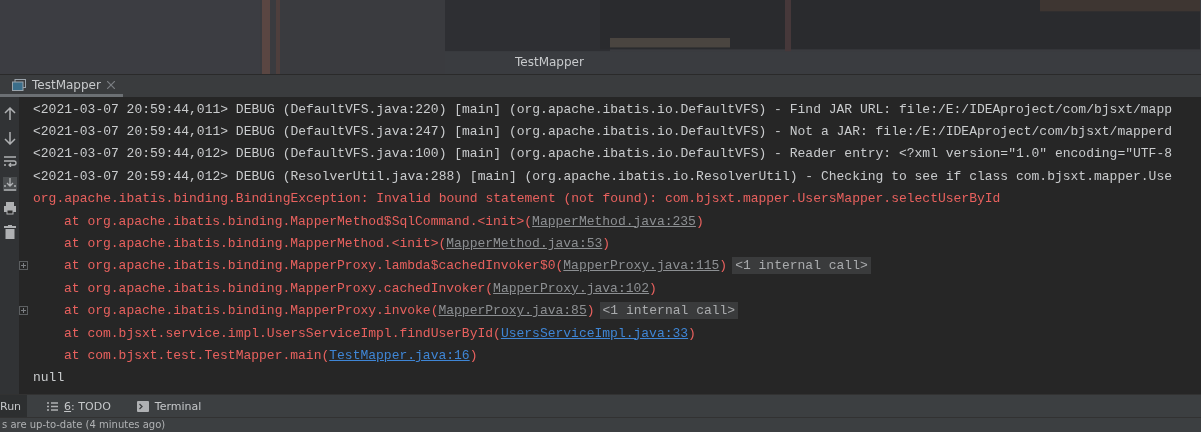  I want to click on tool-window-tab: Terminal, so click(172, 406).